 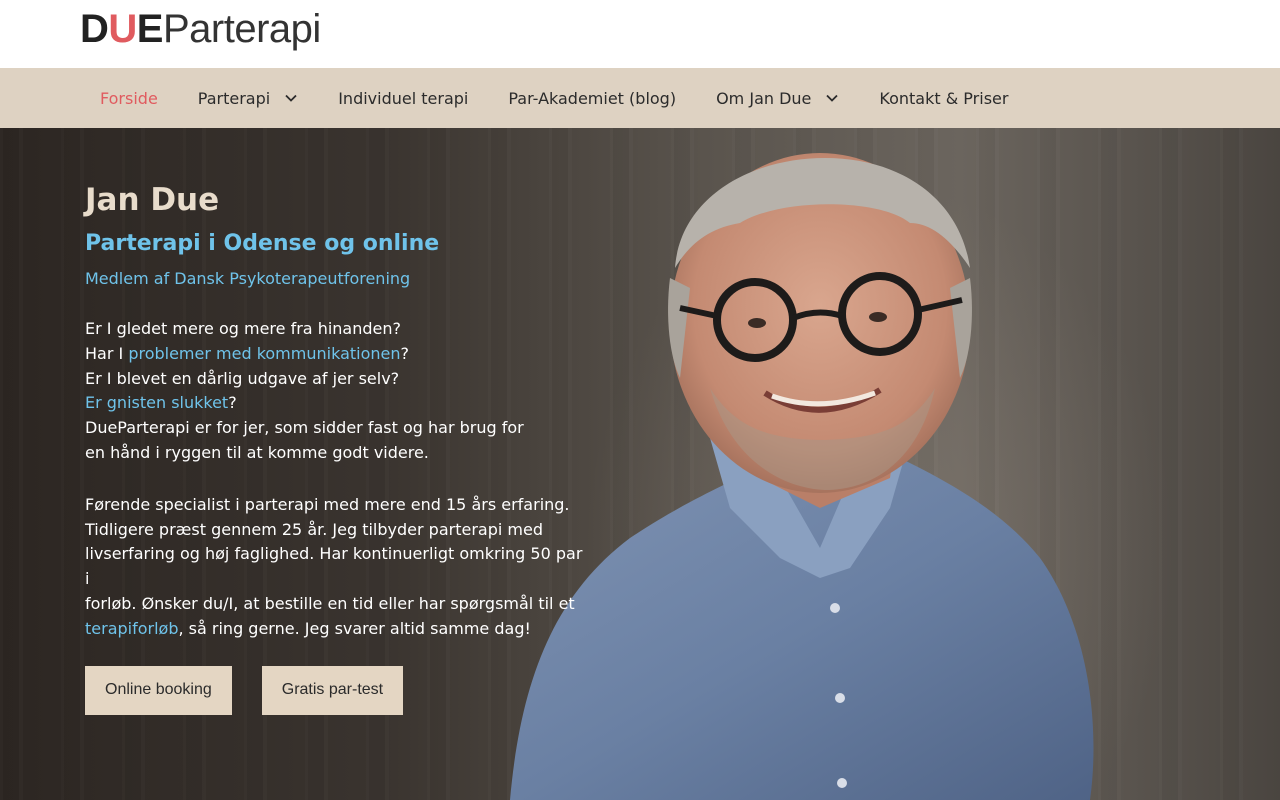 I want to click on hero-title: Jan Due, so click(x=152, y=200).